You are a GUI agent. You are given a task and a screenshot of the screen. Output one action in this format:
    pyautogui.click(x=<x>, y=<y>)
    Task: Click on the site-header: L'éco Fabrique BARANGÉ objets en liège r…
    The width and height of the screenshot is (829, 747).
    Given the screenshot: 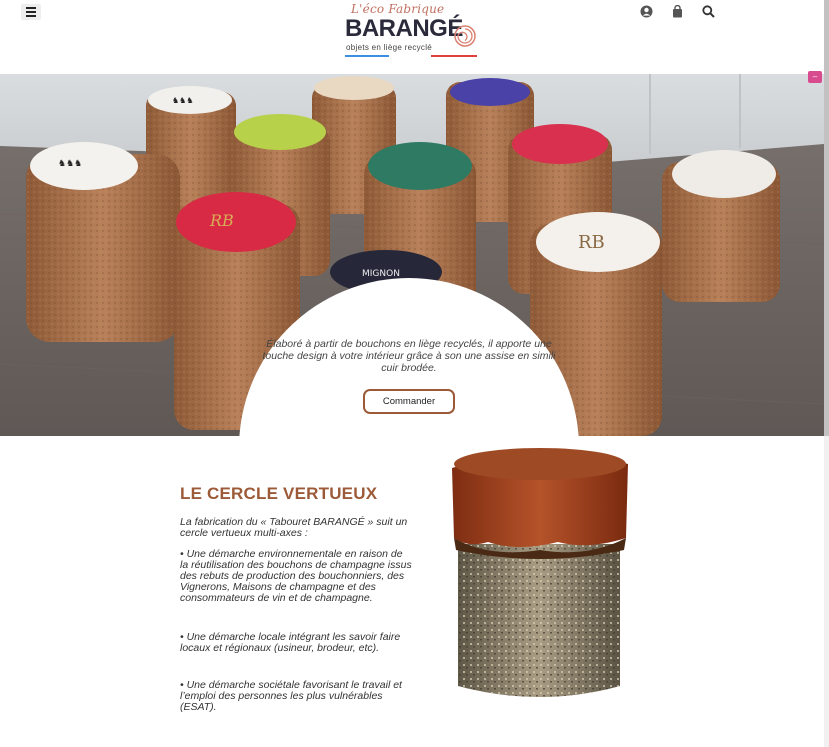 What is the action you would take?
    pyautogui.click(x=414, y=37)
    